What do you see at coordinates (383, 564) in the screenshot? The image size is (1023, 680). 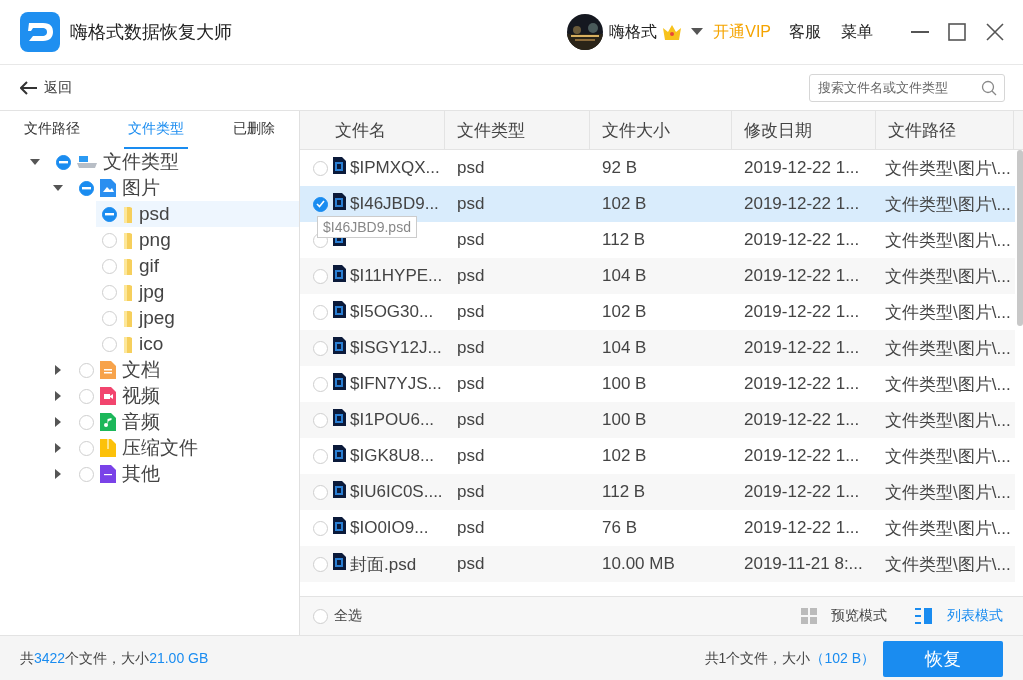 I see `file-name: 封面.psd` at bounding box center [383, 564].